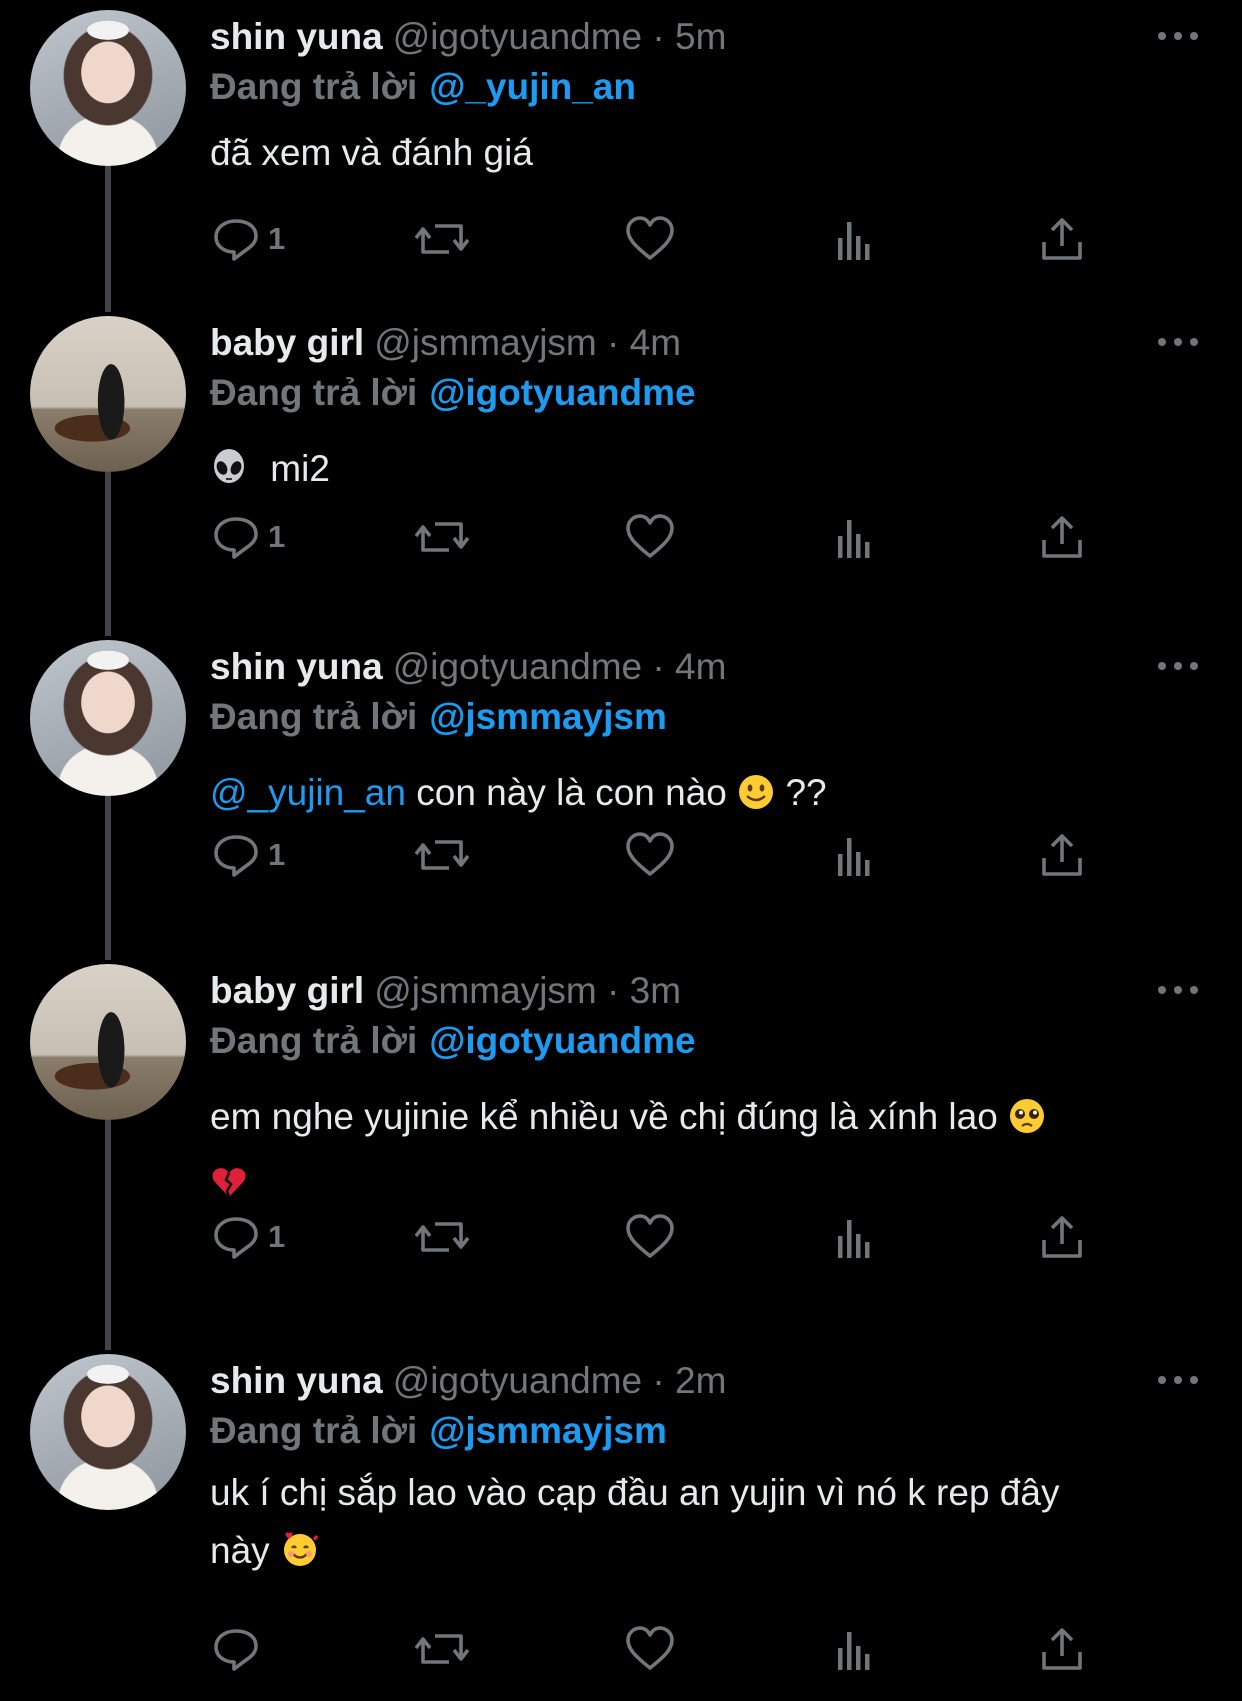 The width and height of the screenshot is (1242, 1701). What do you see at coordinates (532, 86) in the screenshot?
I see `replying-to-mention: @_yujin_an` at bounding box center [532, 86].